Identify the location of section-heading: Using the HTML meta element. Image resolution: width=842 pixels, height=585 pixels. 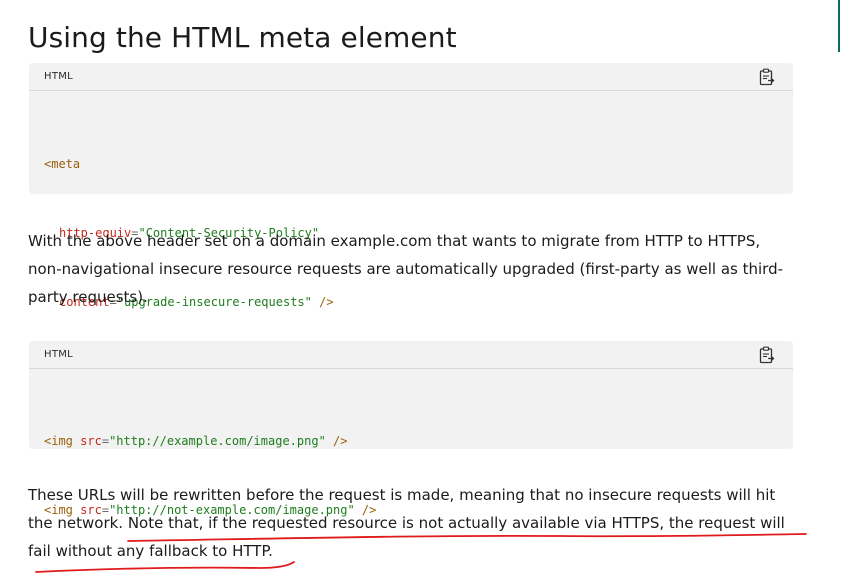
(242, 37).